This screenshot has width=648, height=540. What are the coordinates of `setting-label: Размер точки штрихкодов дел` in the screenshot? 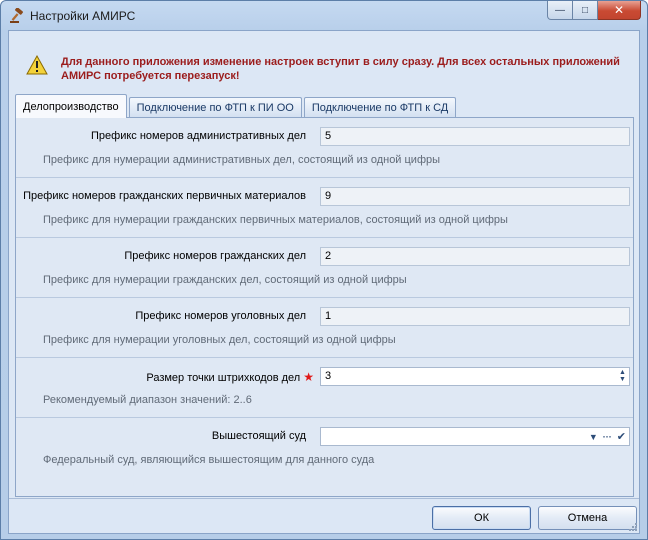 It's located at (223, 378).